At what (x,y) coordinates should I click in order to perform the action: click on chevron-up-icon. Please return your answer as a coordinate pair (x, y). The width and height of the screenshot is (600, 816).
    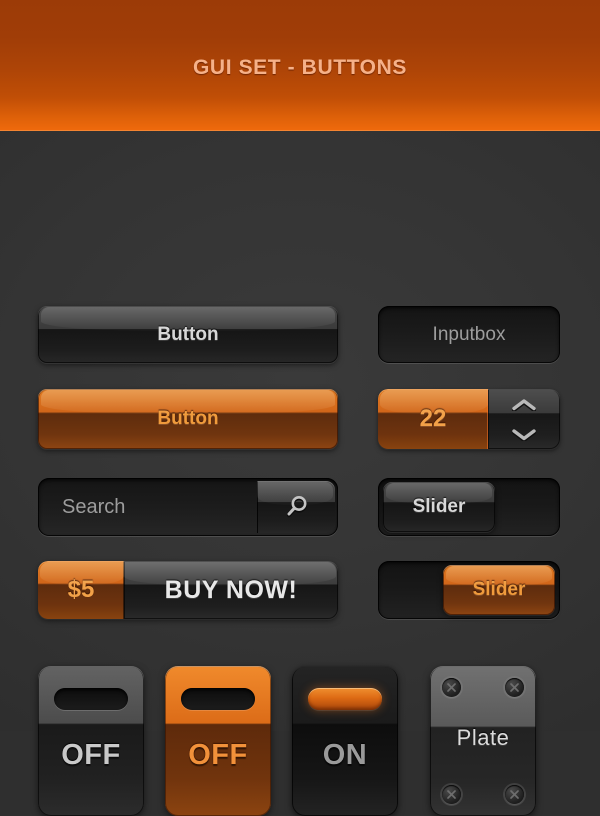
    Looking at the image, I should click on (524, 404).